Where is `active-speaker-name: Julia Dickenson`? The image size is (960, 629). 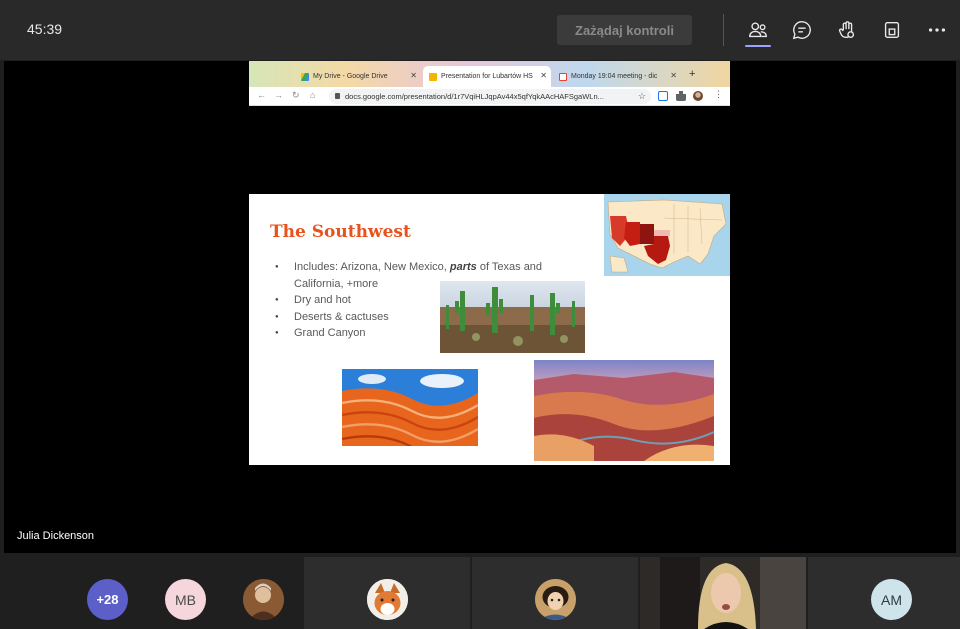 active-speaker-name: Julia Dickenson is located at coordinates (56, 536).